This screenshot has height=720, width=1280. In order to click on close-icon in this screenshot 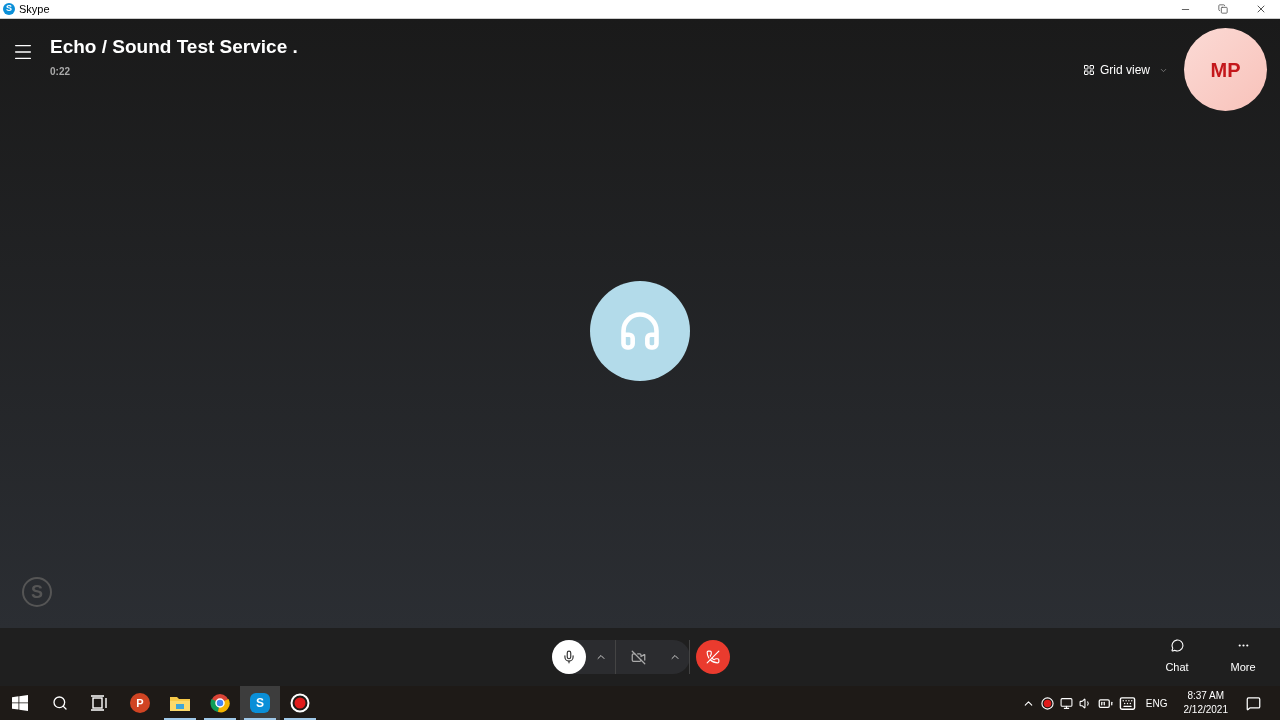, I will do `click(1261, 9)`.